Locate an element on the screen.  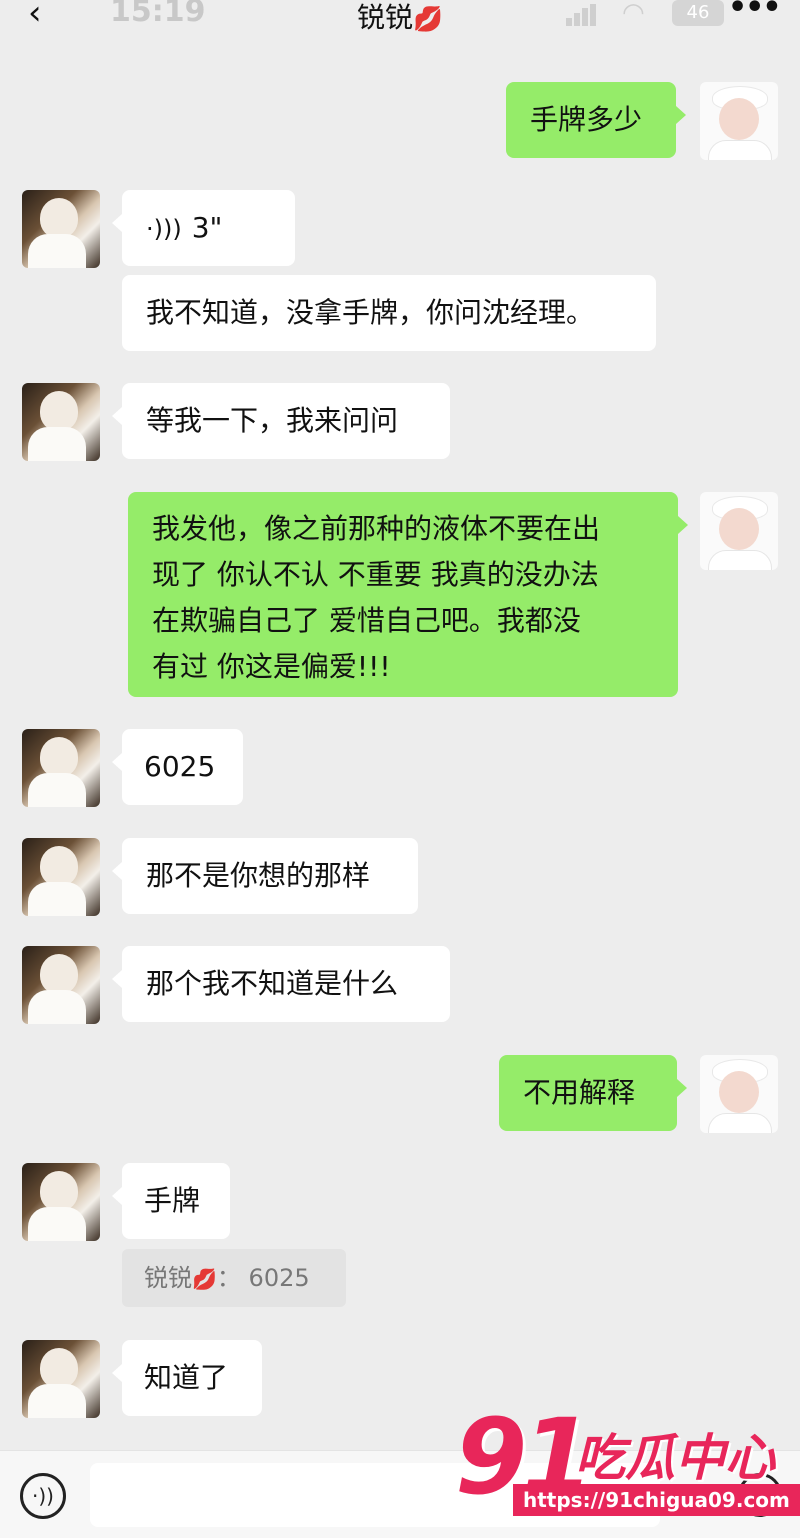
message-line: 在欺骗自己了 爱惜自己吧。我都没 is located at coordinates (366, 620).